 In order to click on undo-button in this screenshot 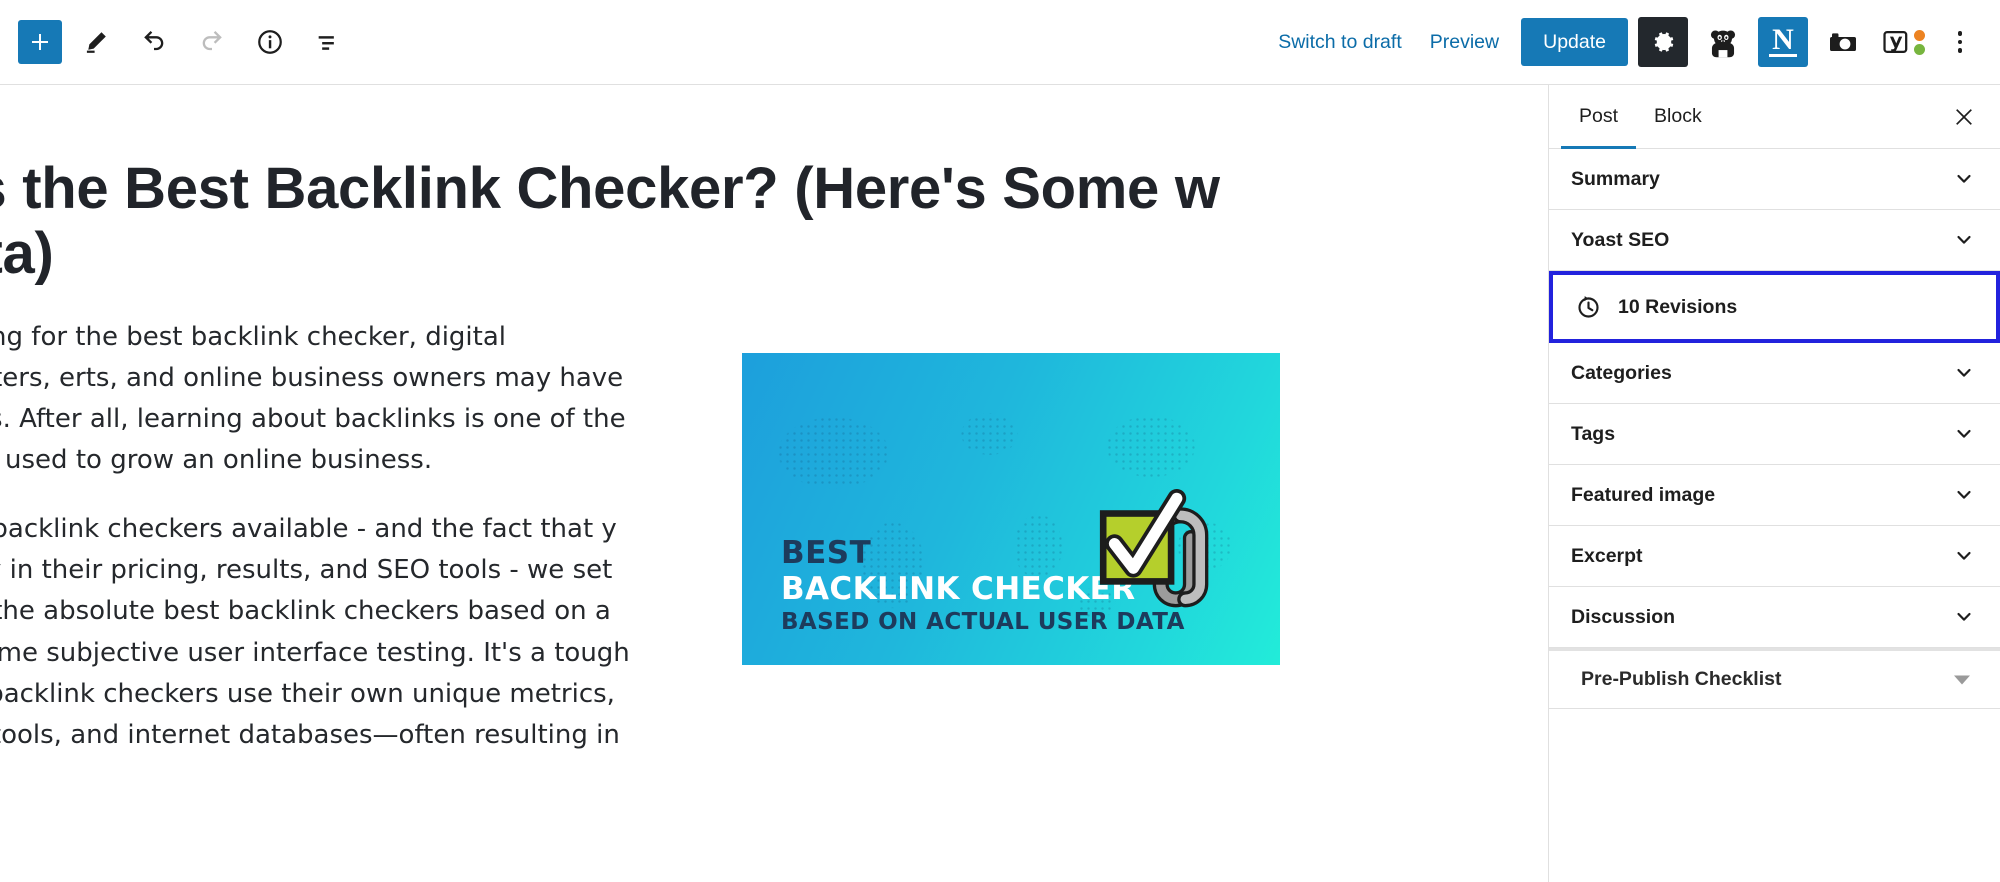, I will do `click(154, 42)`.